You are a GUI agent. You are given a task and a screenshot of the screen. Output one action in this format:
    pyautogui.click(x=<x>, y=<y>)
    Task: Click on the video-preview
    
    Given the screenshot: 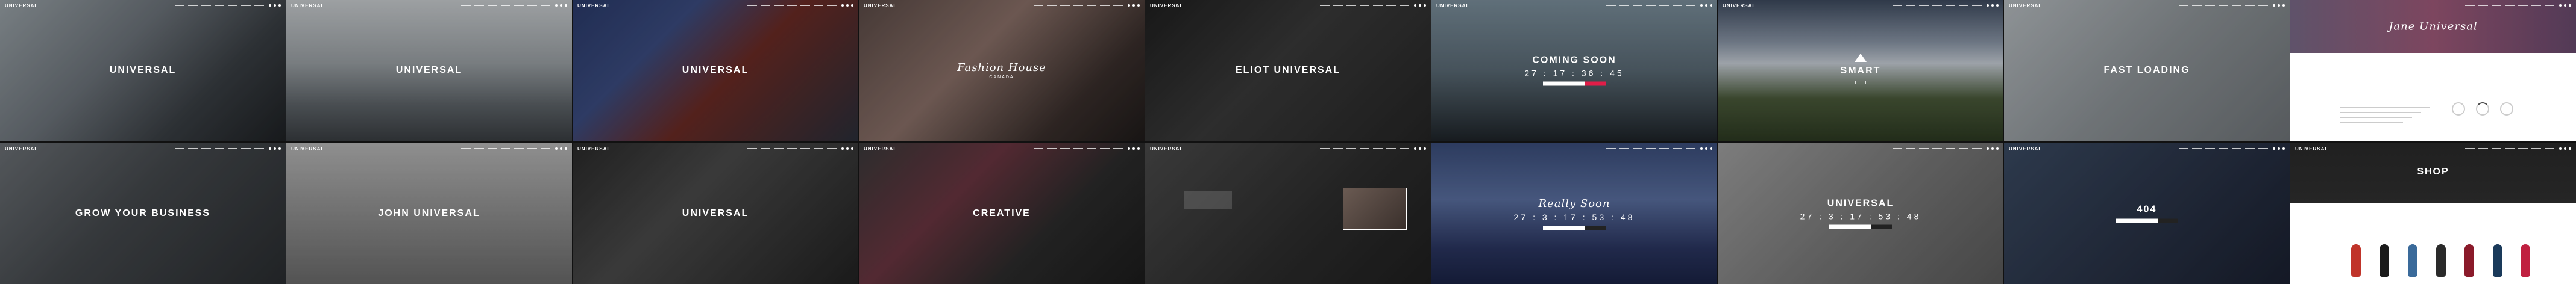 What is the action you would take?
    pyautogui.click(x=1375, y=209)
    